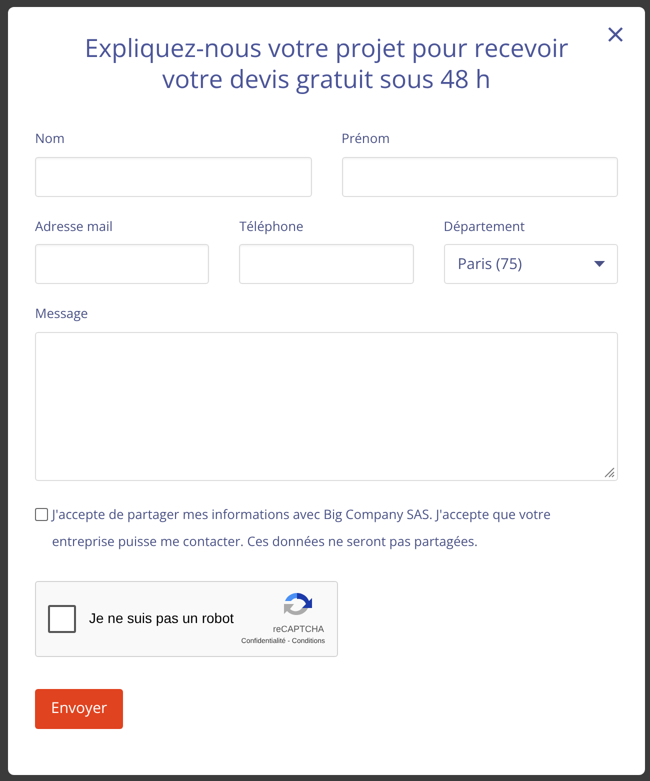 Image resolution: width=650 pixels, height=781 pixels. What do you see at coordinates (161, 618) in the screenshot?
I see `captcha-label: Je ne suis pas un robot` at bounding box center [161, 618].